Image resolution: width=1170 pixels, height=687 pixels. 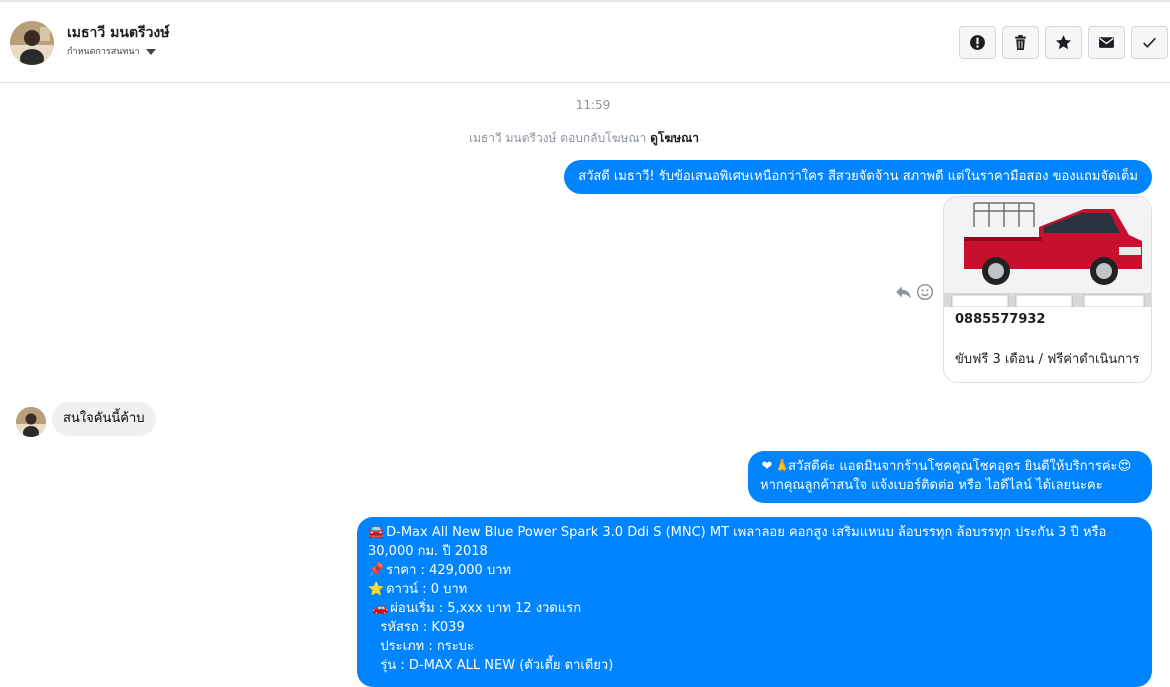 What do you see at coordinates (31, 422) in the screenshot?
I see `contact-avatar-small` at bounding box center [31, 422].